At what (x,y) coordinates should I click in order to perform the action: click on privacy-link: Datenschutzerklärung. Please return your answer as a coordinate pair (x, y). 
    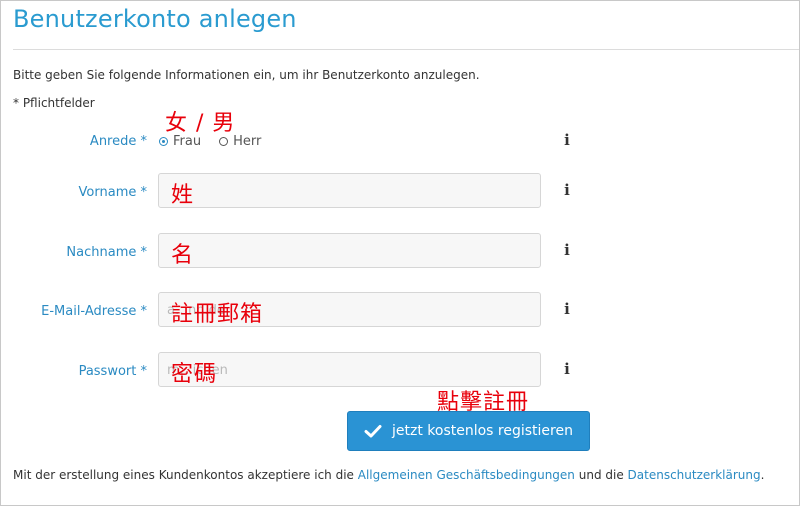
    Looking at the image, I should click on (694, 475).